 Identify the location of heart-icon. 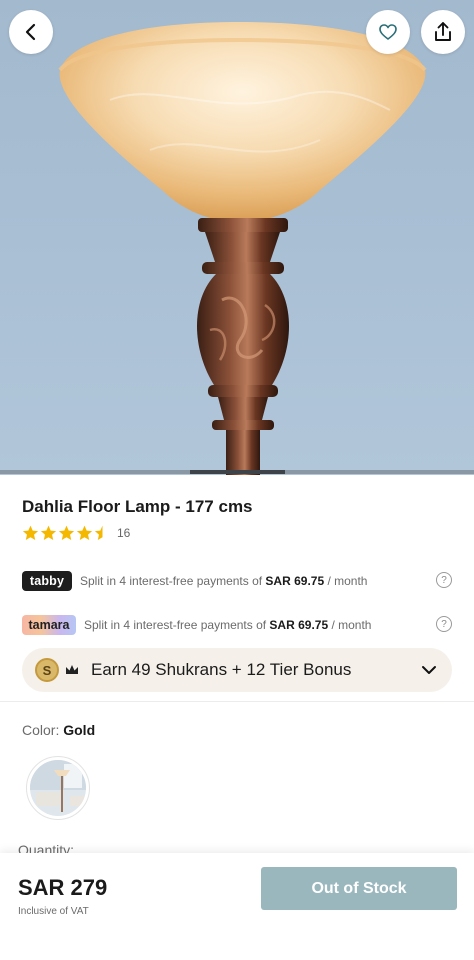
(388, 32).